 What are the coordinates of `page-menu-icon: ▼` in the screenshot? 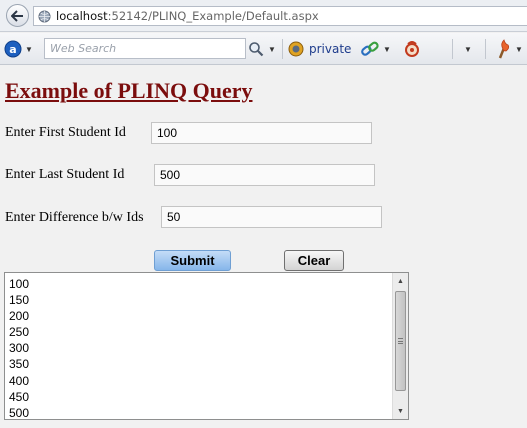 It's located at (468, 49).